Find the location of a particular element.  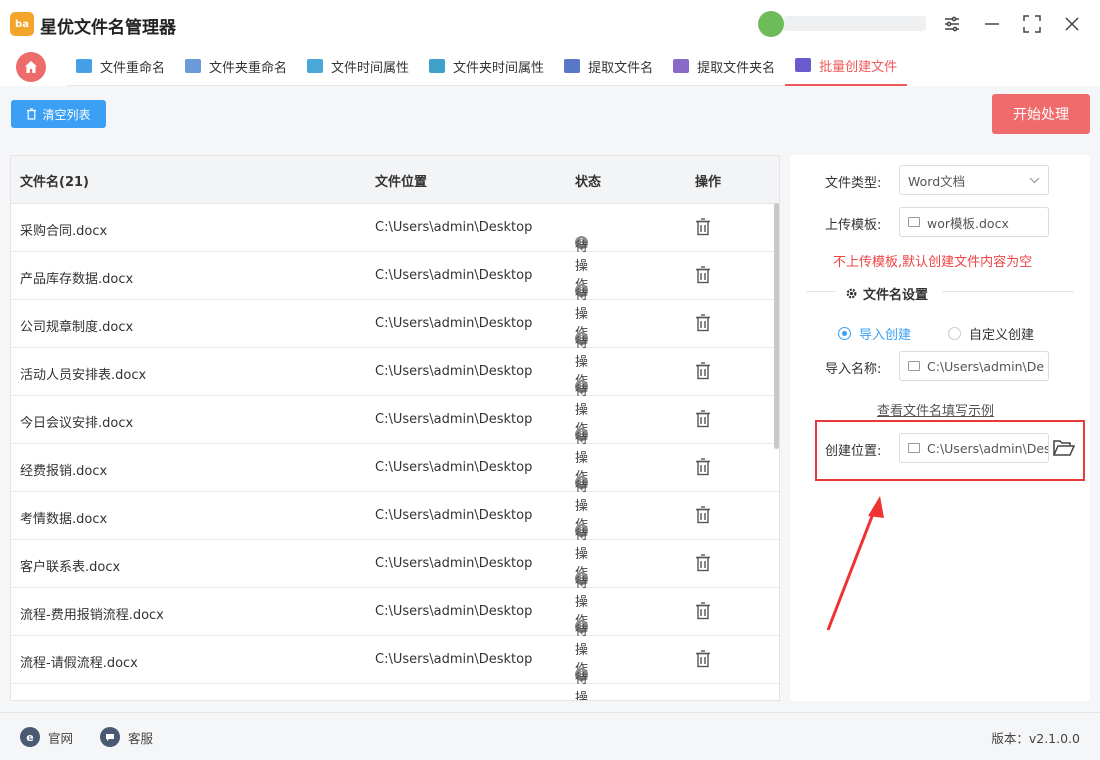

tab-label: 提取文件夹名 is located at coordinates (736, 68).